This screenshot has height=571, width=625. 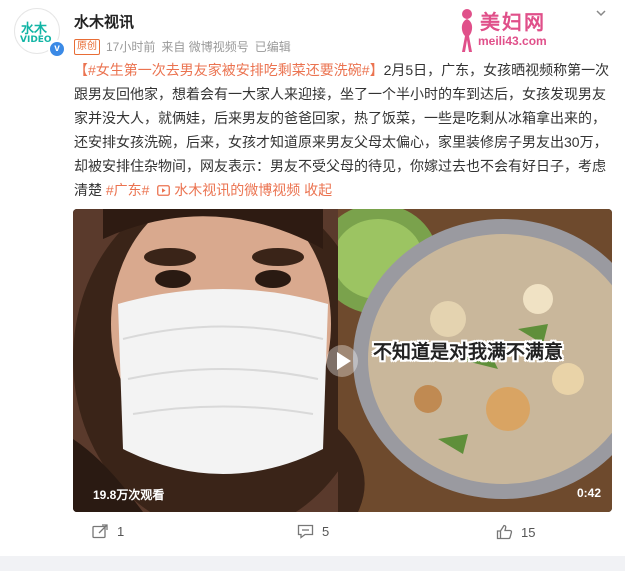 What do you see at coordinates (468, 352) in the screenshot?
I see `video-subtitle: 不知道是对我满不满意` at bounding box center [468, 352].